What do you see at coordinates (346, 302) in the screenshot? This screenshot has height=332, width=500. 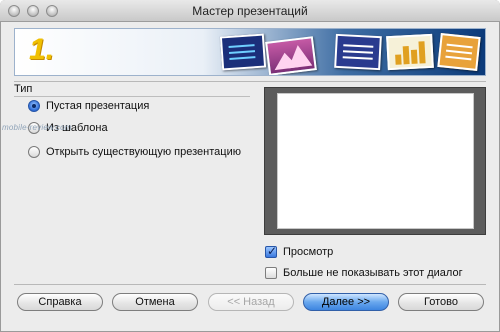 I see `next-button: Далее >>` at bounding box center [346, 302].